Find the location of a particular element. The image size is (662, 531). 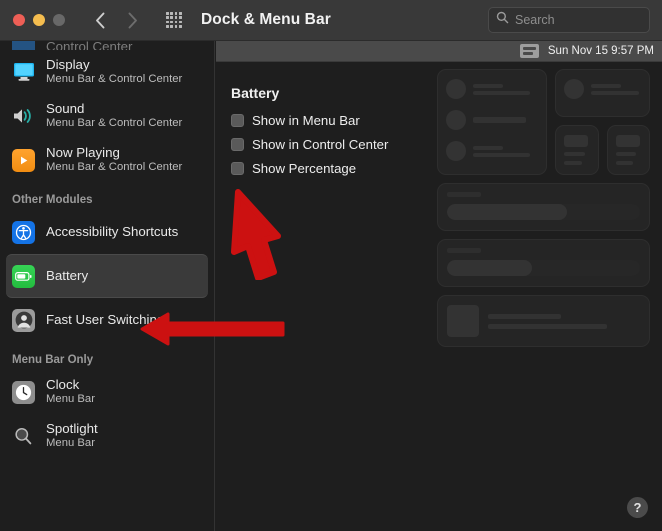

sidebar-item-label: Fast User Switching is located at coordinates (105, 320).